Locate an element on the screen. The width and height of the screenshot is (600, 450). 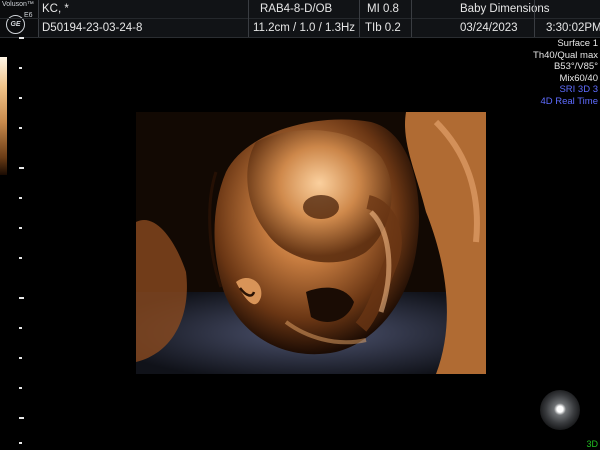
depth-info: 11.2cm / 1.0 / 1.3Hz is located at coordinates (304, 28).